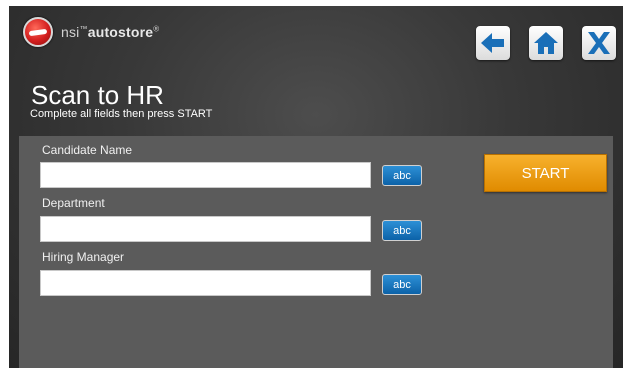 Image resolution: width=631 pixels, height=370 pixels. I want to click on arrow-left-icon, so click(492, 43).